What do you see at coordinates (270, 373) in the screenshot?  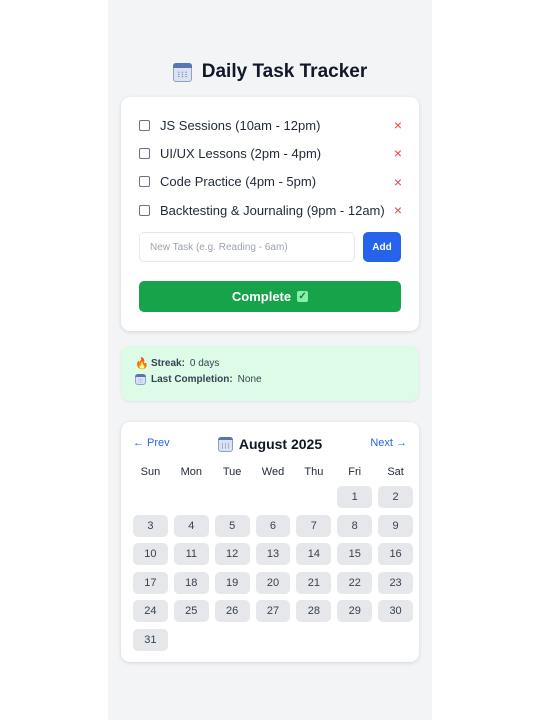 I see `streak-card: 🔥 Streak: 0 days Last Completion: None` at bounding box center [270, 373].